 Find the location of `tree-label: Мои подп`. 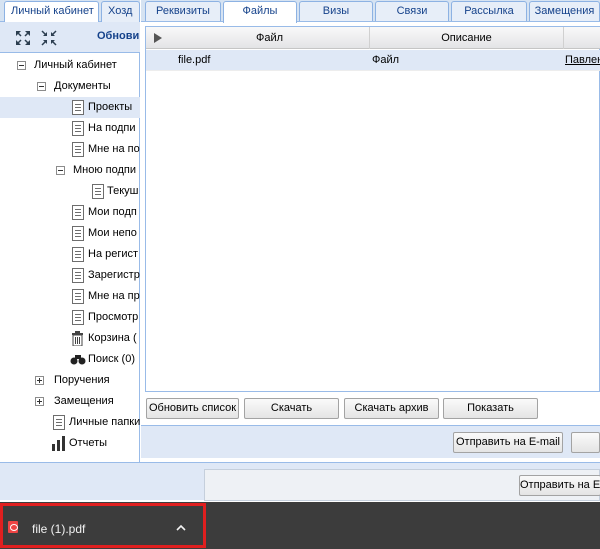

tree-label: Мои подп is located at coordinates (112, 212).